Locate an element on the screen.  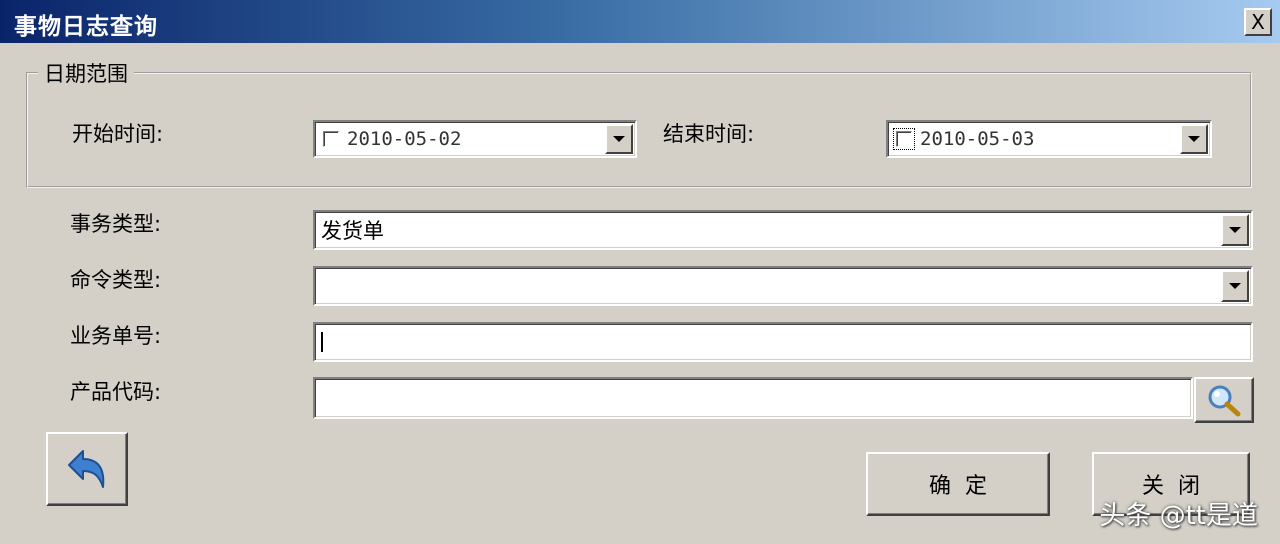
product-code-label: 产品代码: is located at coordinates (116, 392).